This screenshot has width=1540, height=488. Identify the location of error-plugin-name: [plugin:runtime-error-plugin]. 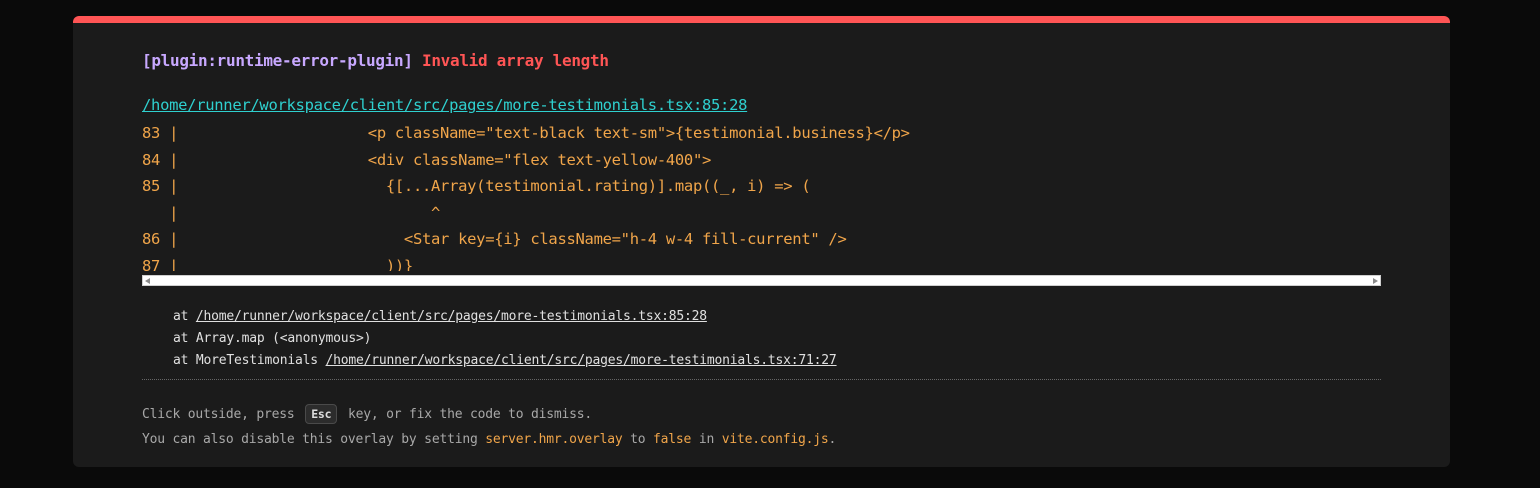
(277, 60).